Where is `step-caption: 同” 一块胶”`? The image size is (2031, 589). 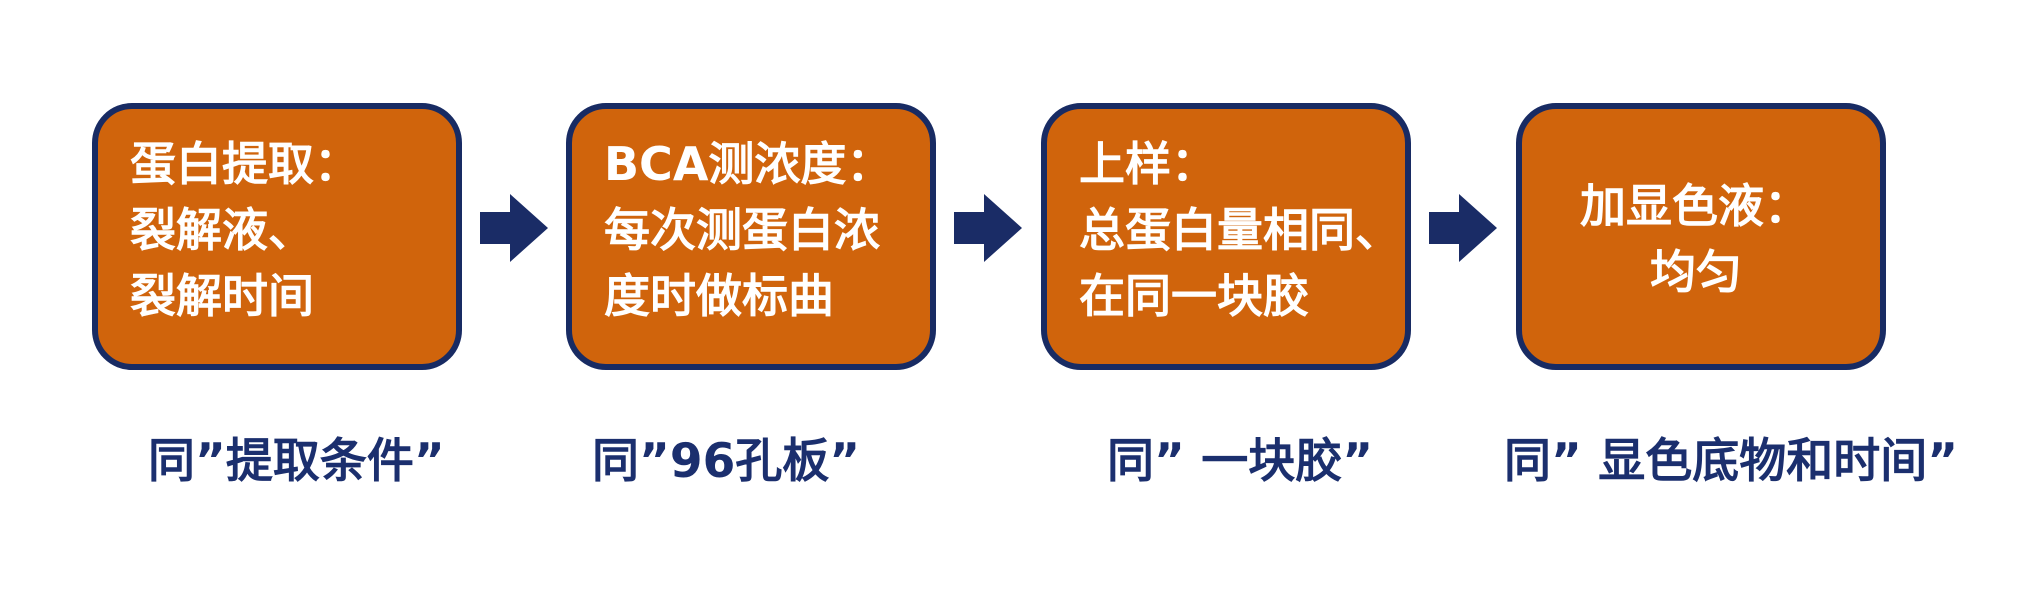 step-caption: 同” 一块胶” is located at coordinates (1240, 461).